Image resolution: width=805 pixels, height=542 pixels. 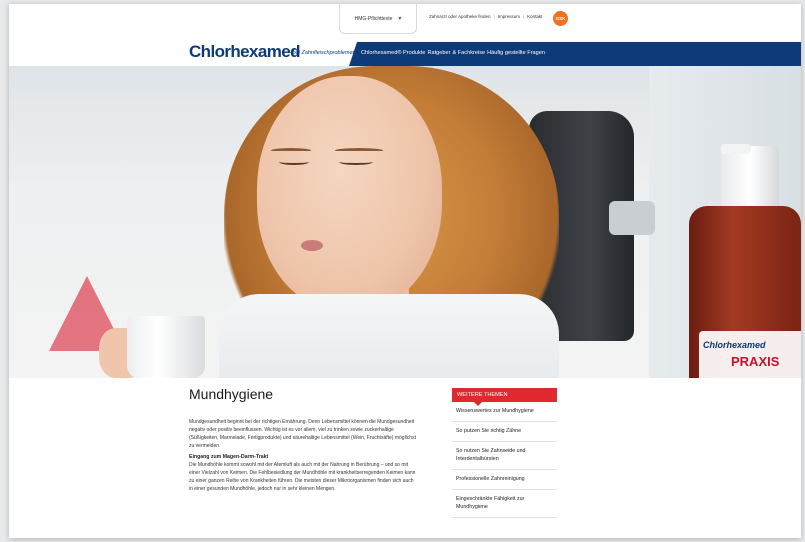 I want to click on related-topic-item: Eingeschränkte Fähigkeit zur Mundhygiene, so click(x=504, y=504).